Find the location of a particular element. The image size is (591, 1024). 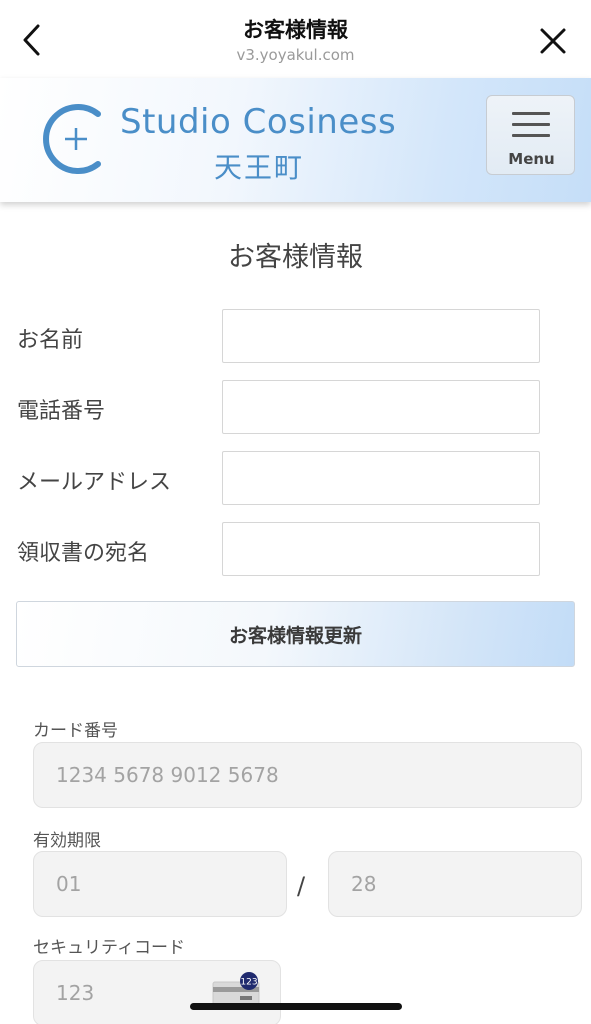

expiry-month-input is located at coordinates (160, 884).